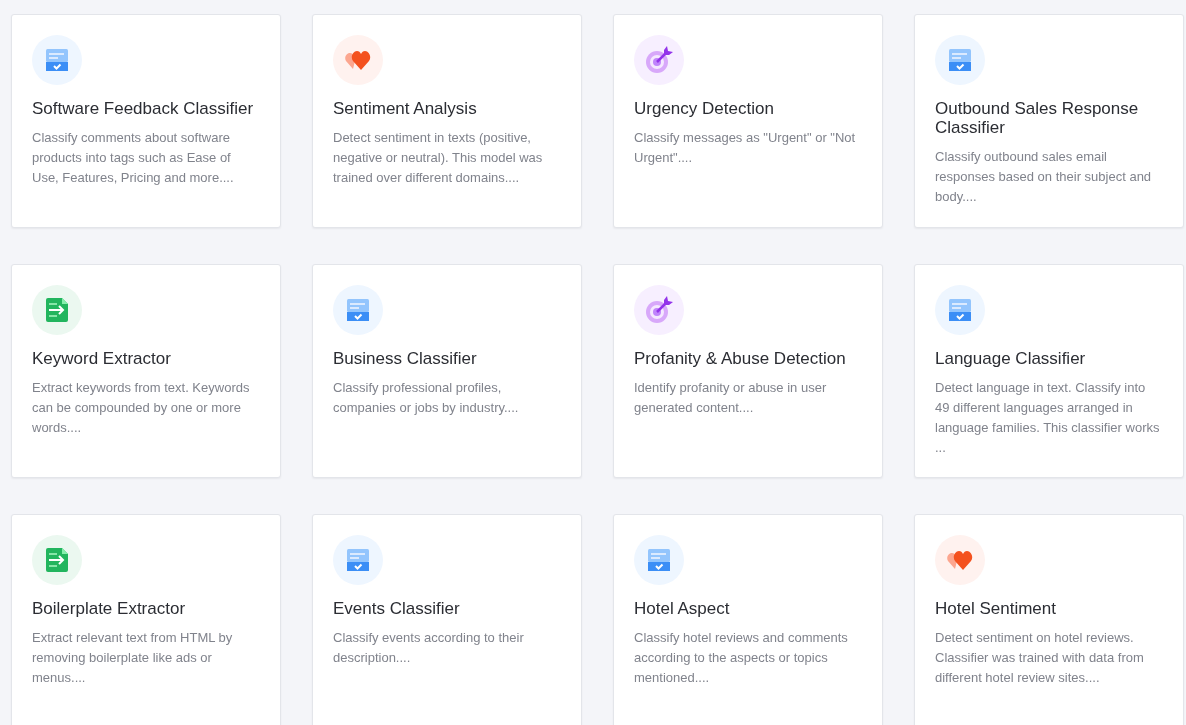  Describe the element at coordinates (704, 108) in the screenshot. I see `card-title: Urgency Detection` at that location.